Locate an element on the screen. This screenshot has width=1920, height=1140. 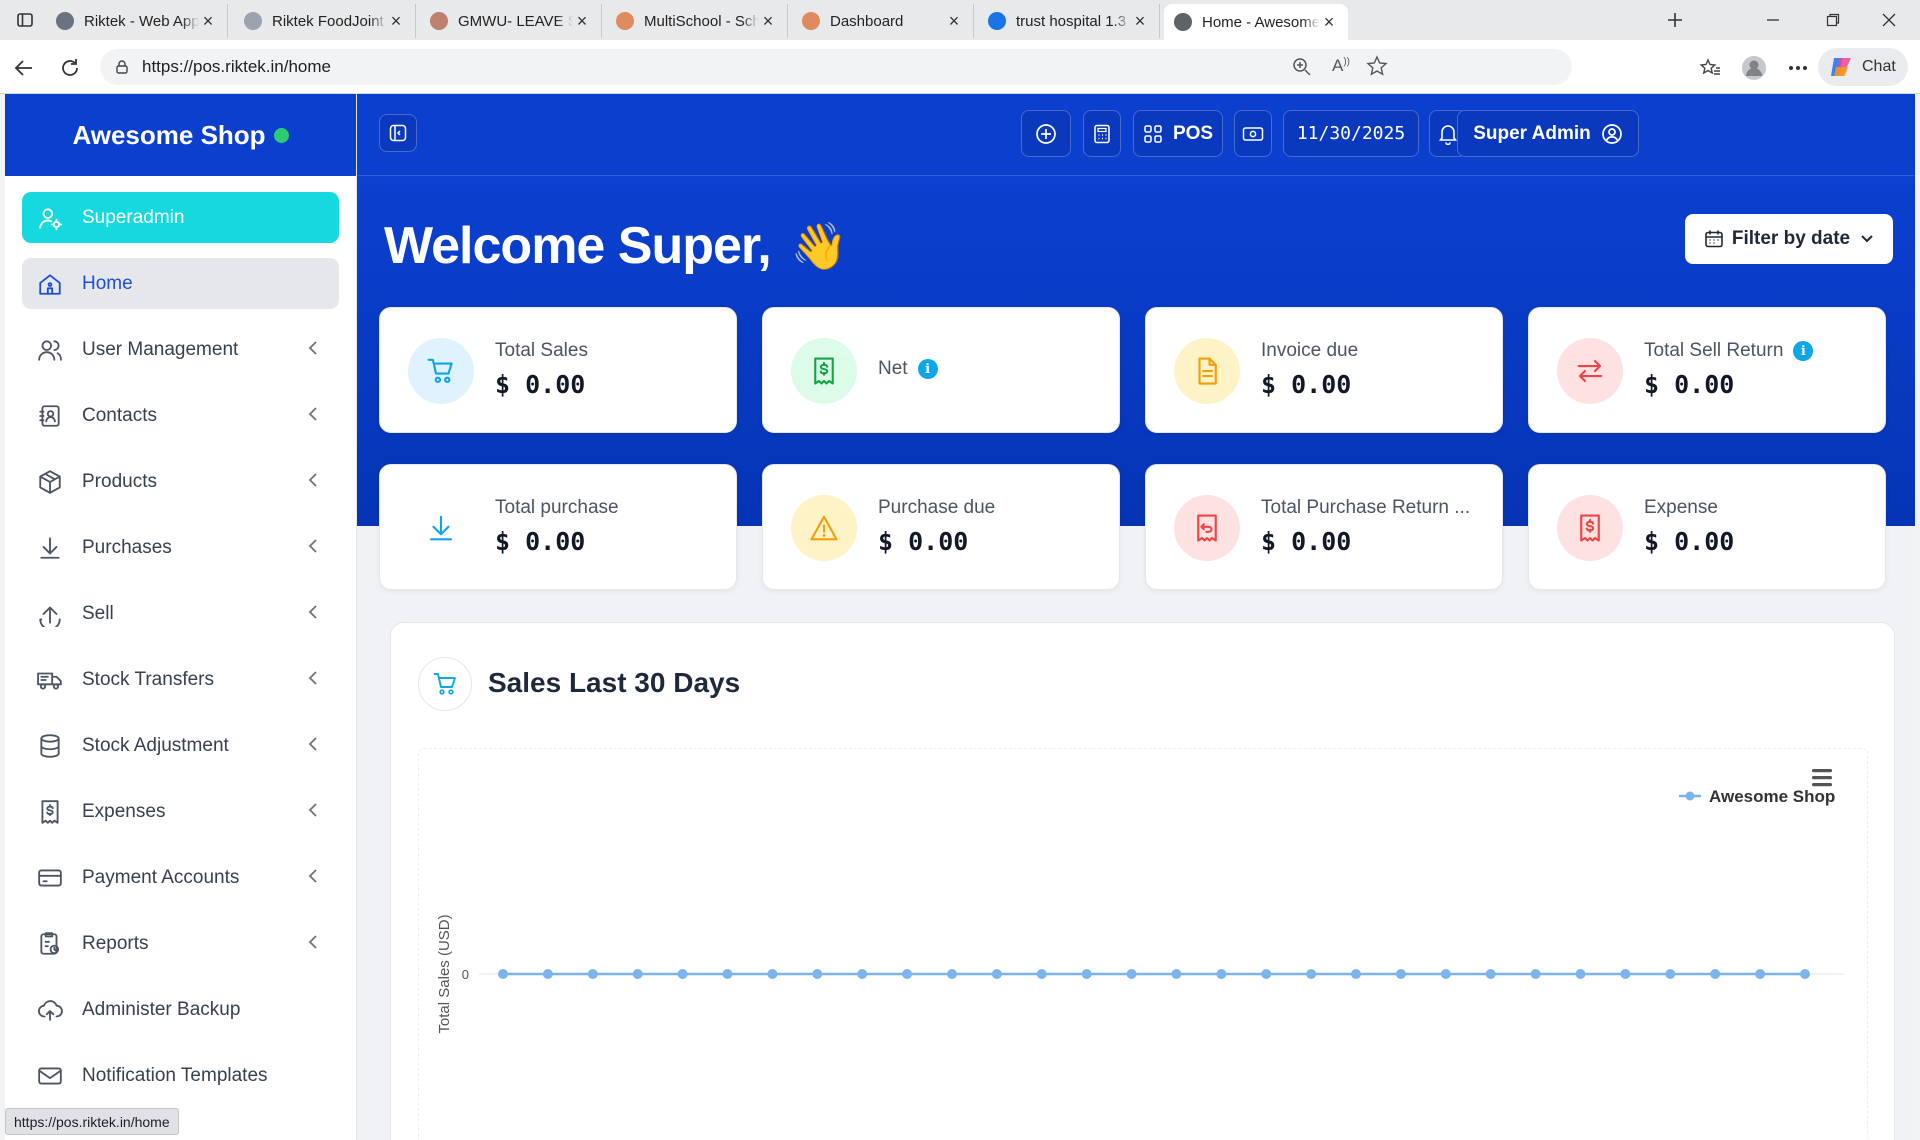
sidebar-item-sell: Sell is located at coordinates (180, 613).